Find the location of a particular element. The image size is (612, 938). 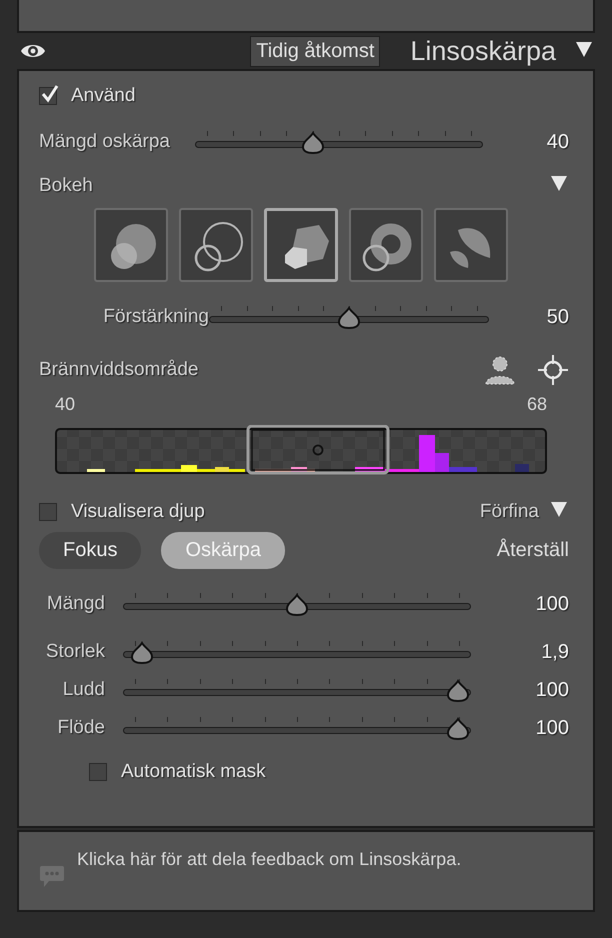

slider-label: Ludd is located at coordinates (83, 690).